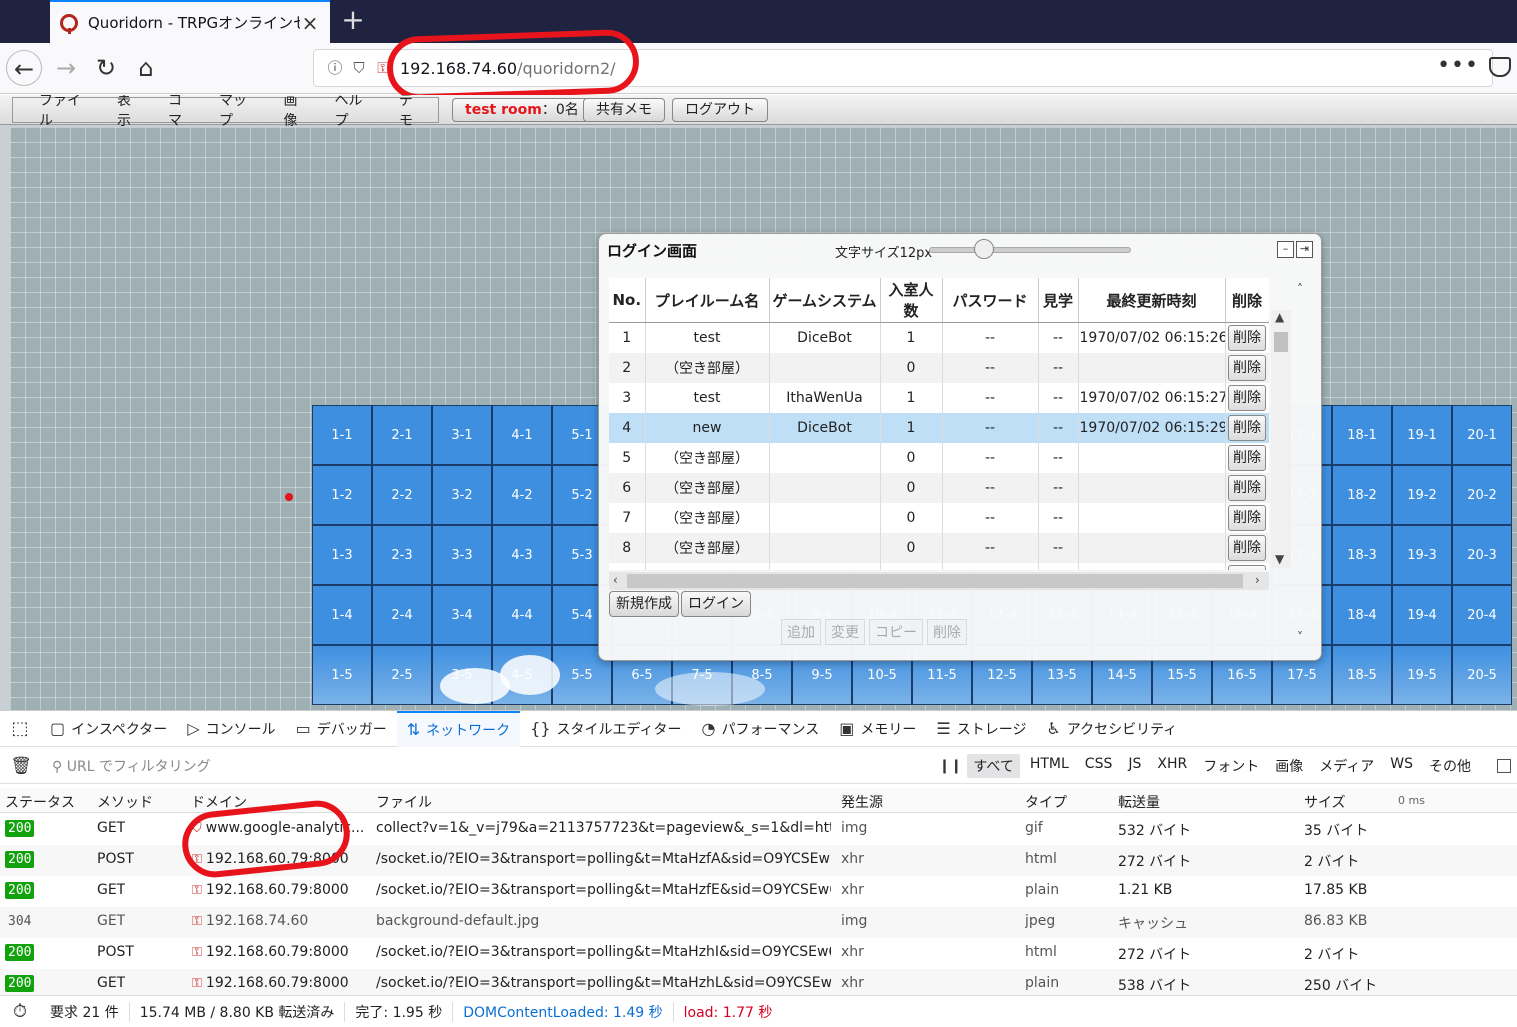 The width and height of the screenshot is (1517, 1027). What do you see at coordinates (1458, 65) in the screenshot?
I see `page-actions-icon: •••` at bounding box center [1458, 65].